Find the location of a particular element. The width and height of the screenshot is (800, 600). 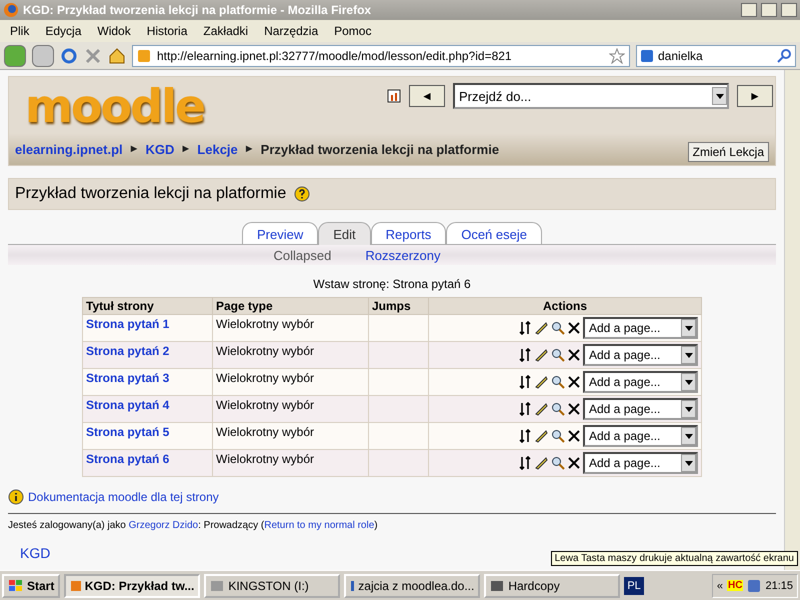

page-title-link: Strona pytań 2 is located at coordinates (128, 351).